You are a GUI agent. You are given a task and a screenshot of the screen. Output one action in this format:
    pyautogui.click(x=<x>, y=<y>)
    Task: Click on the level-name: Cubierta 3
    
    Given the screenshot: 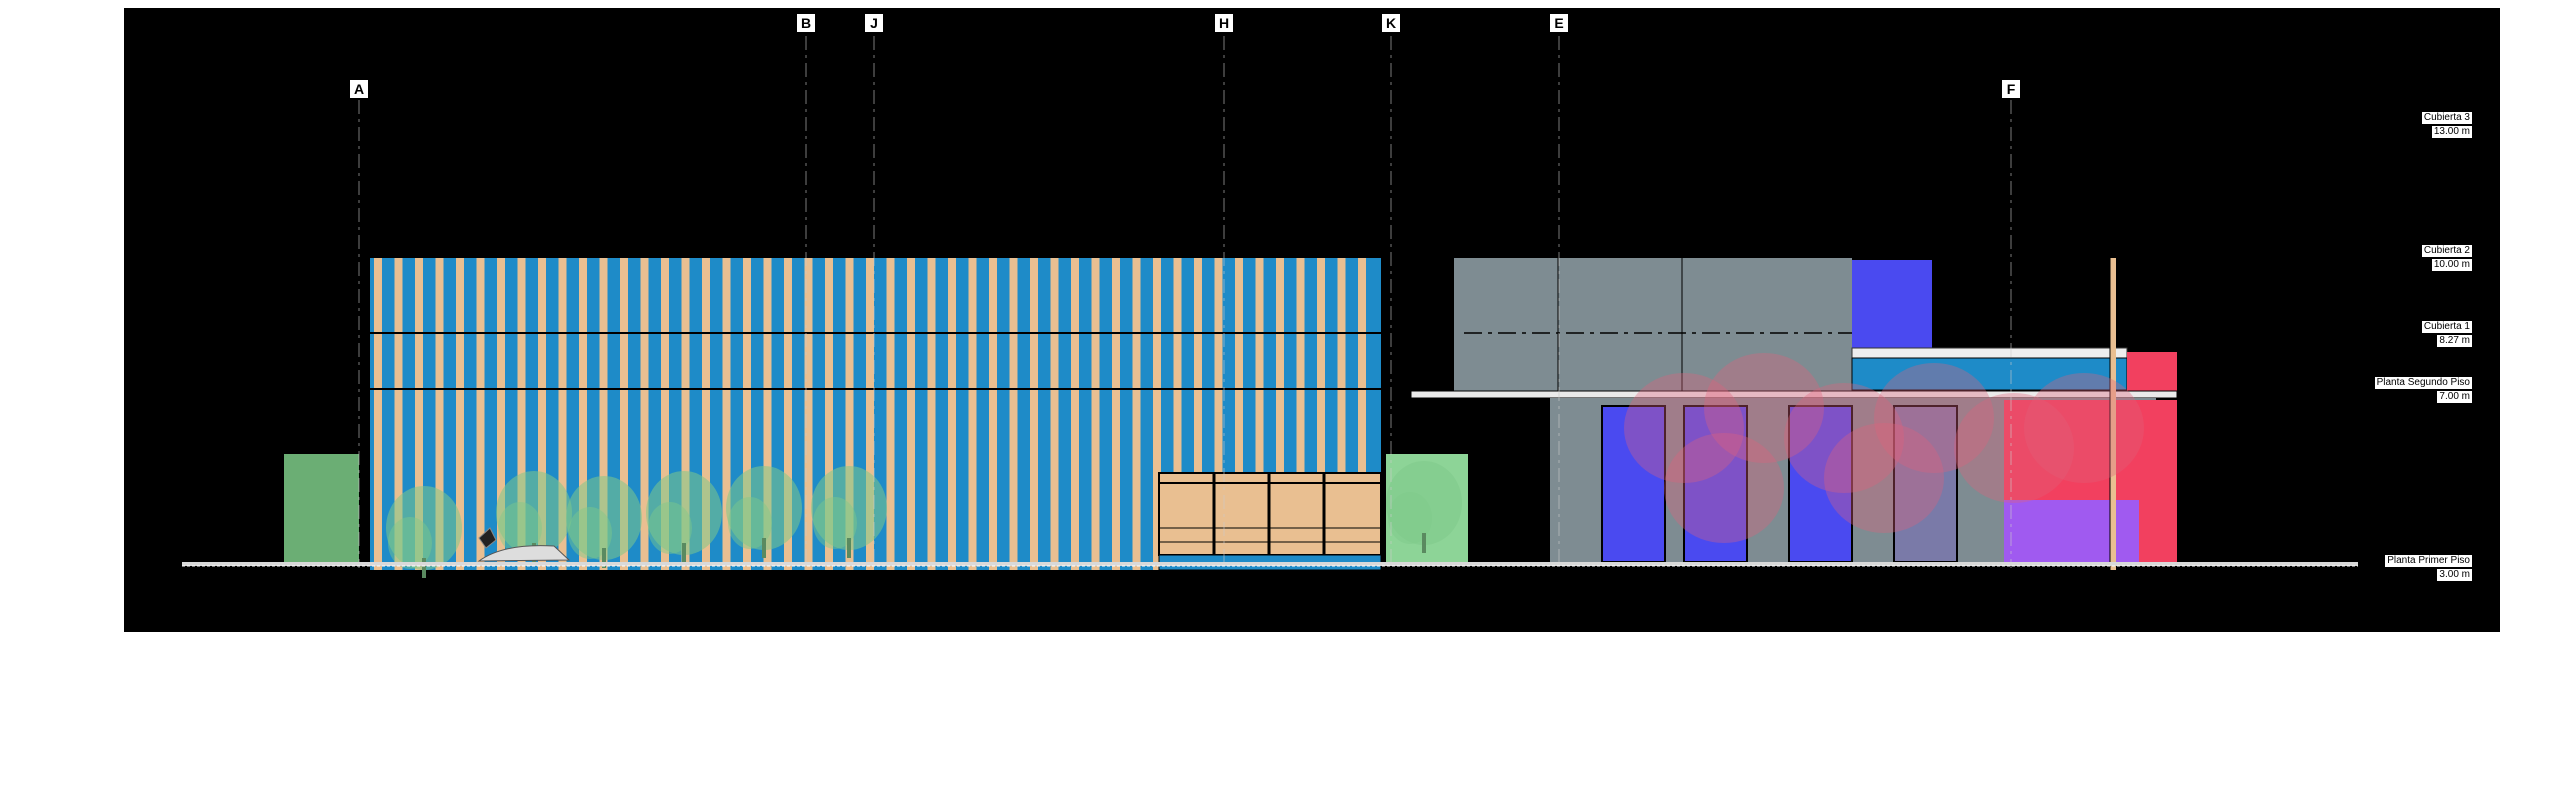 What is the action you would take?
    pyautogui.click(x=2446, y=118)
    